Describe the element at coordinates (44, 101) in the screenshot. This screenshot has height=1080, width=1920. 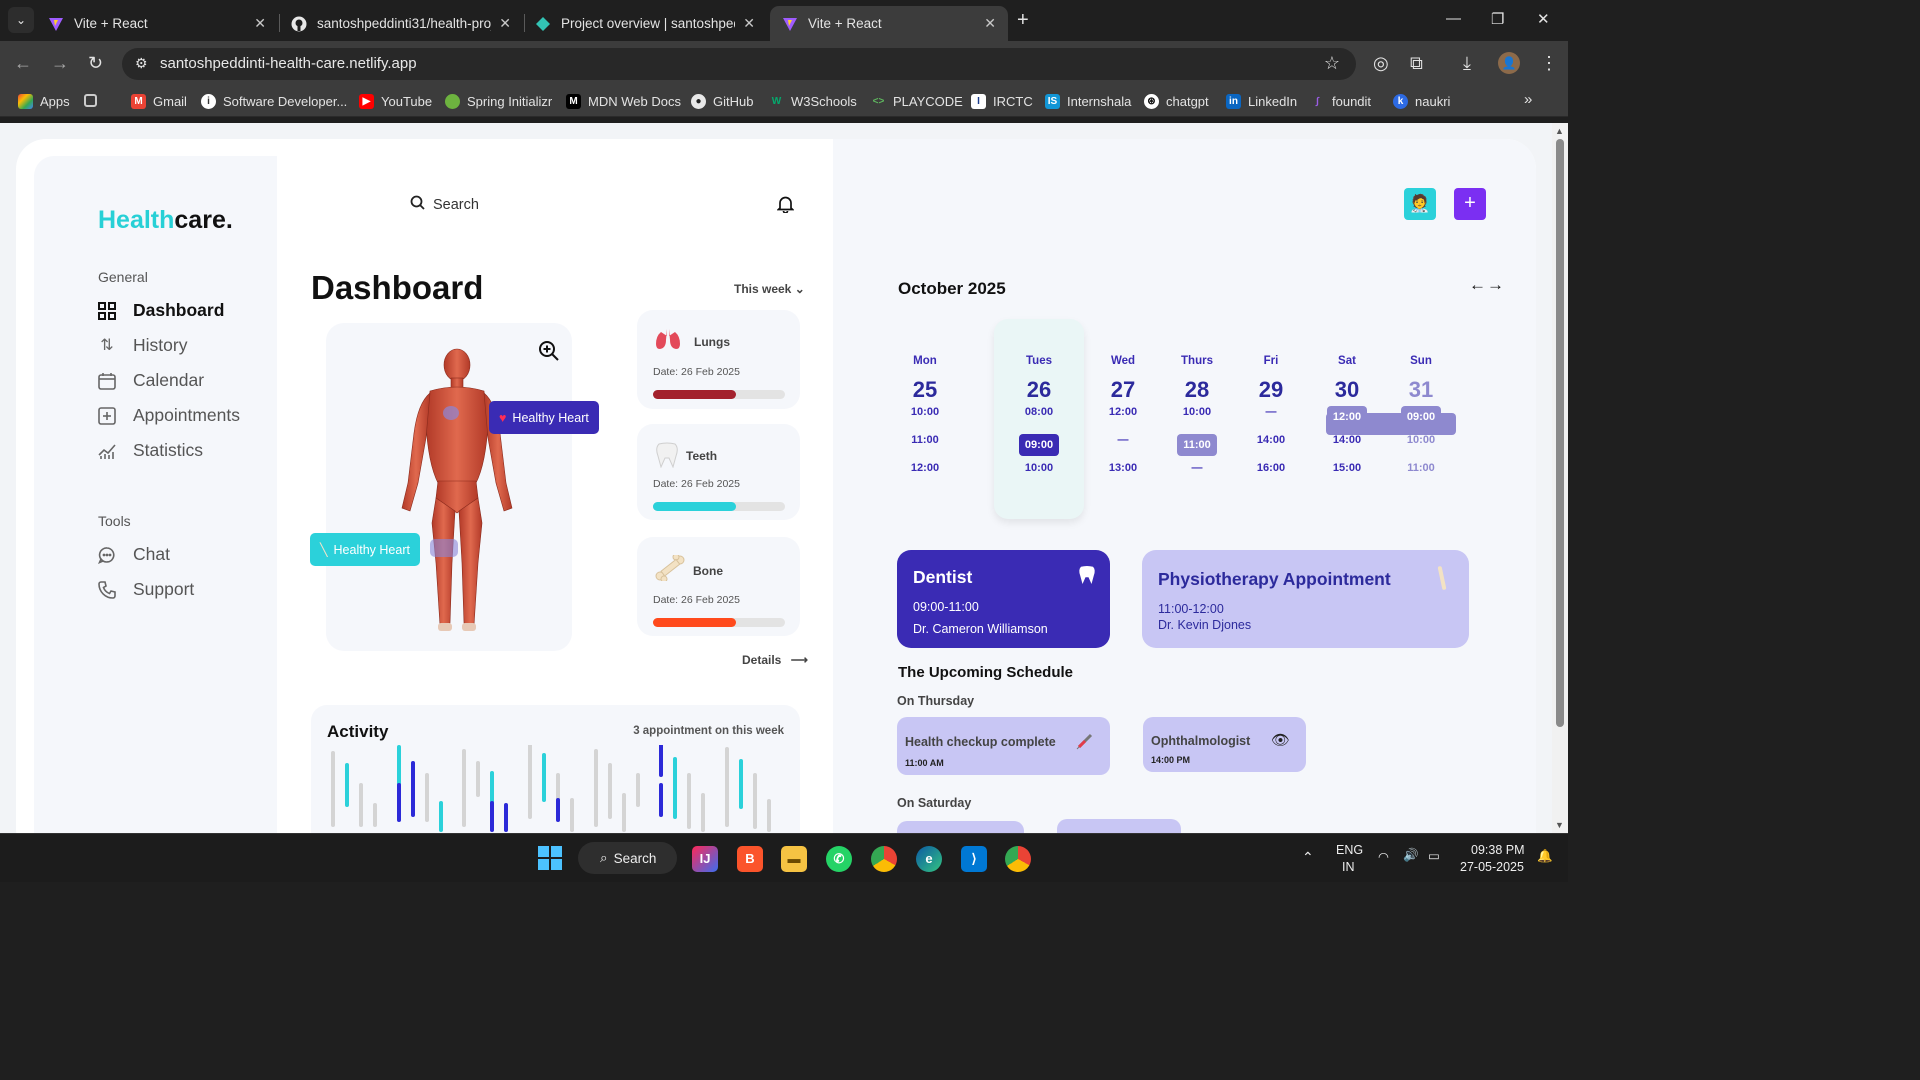
I see `bookmark-apps: Apps` at that location.